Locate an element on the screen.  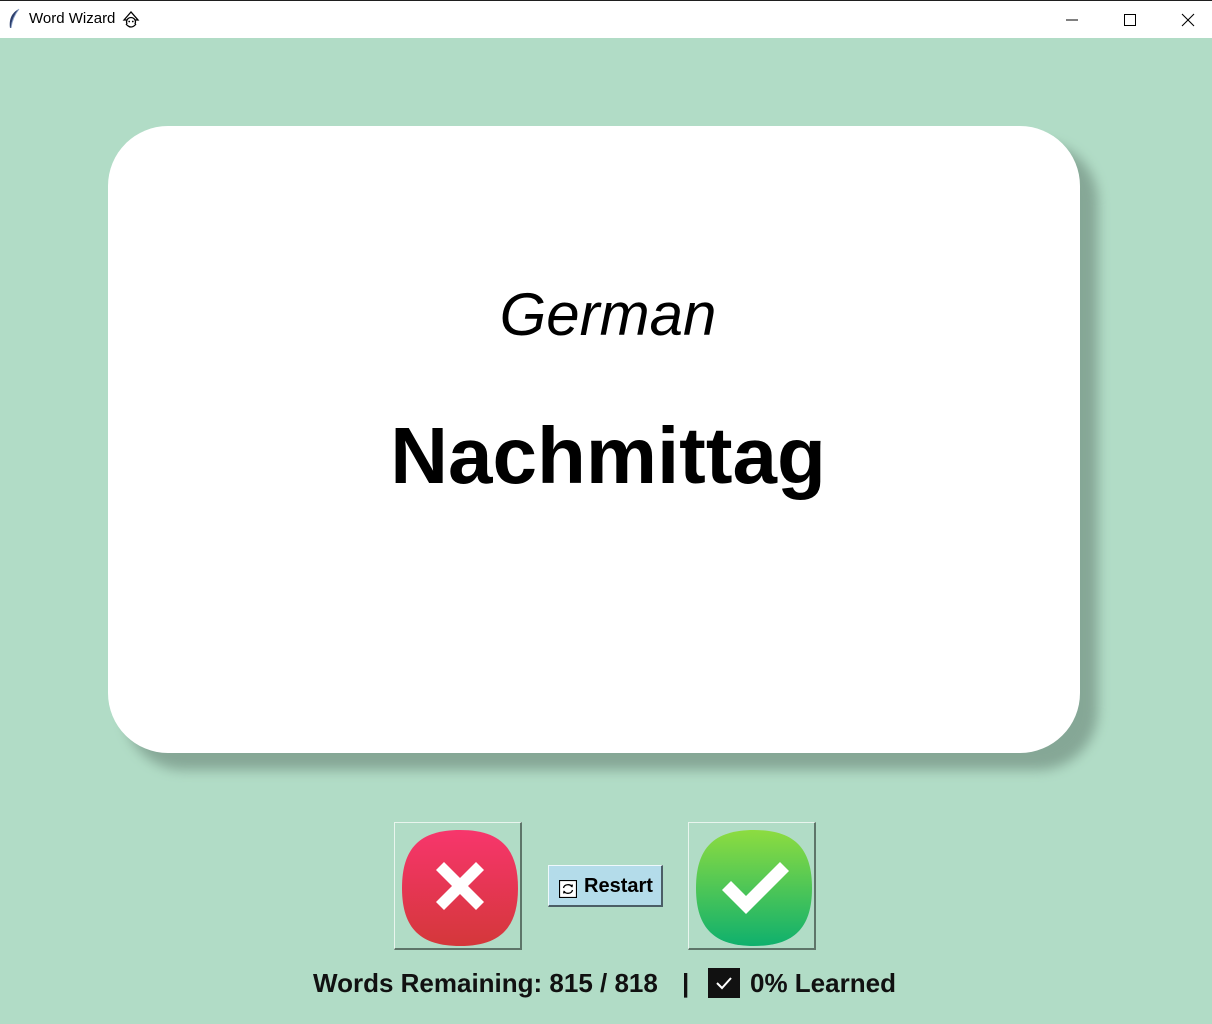
restart-button: Restart is located at coordinates (605, 886).